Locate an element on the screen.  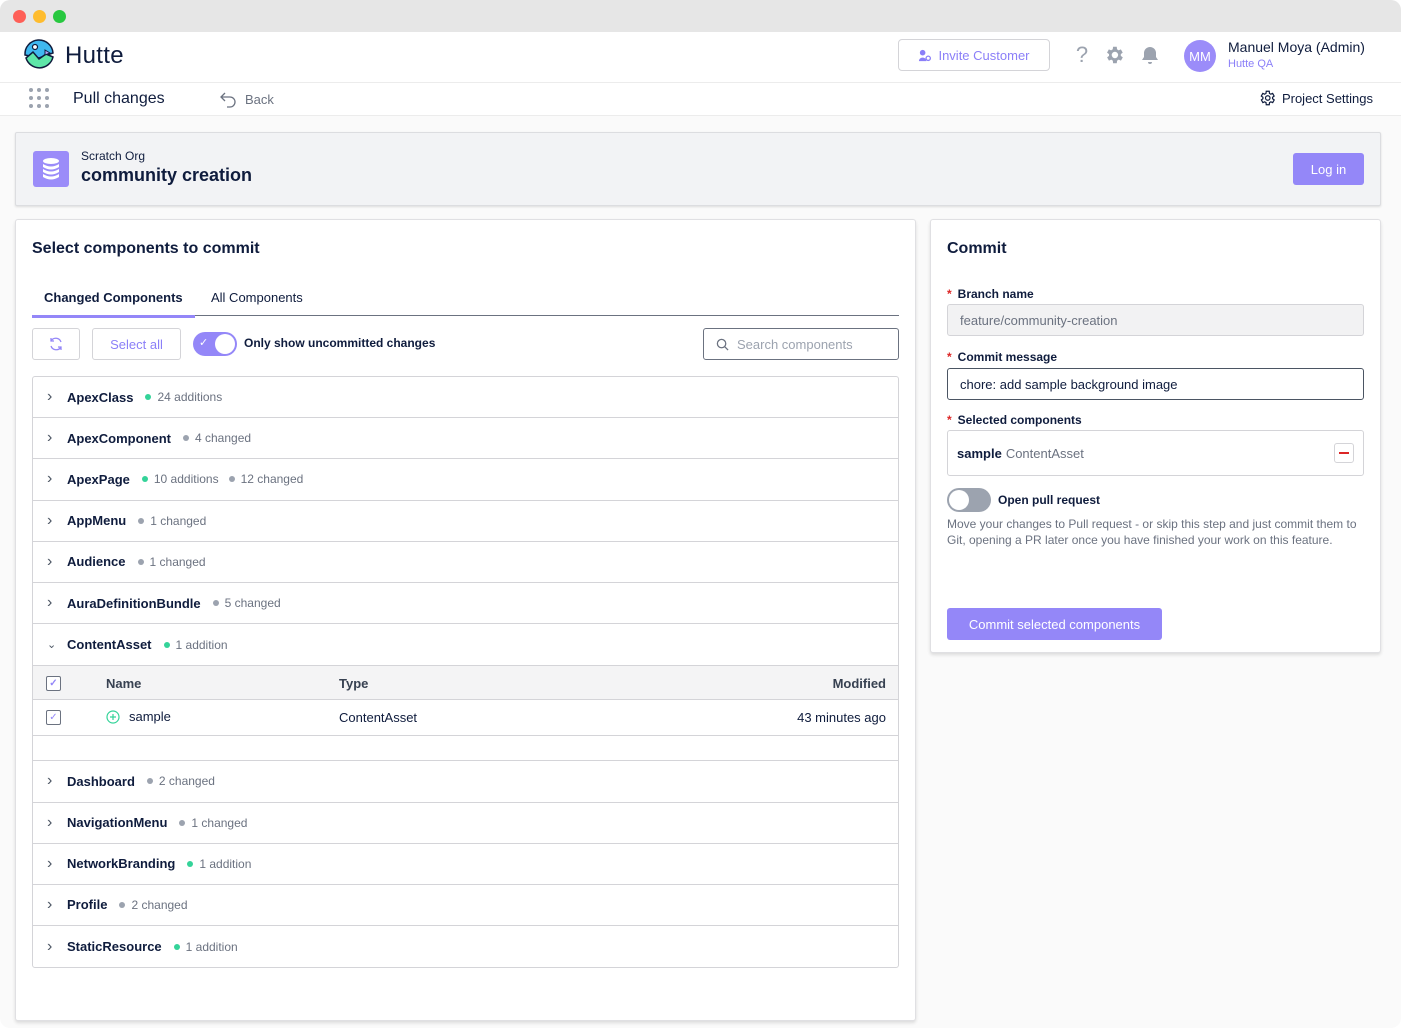
project-settings-button: Project Settings is located at coordinates (1315, 98).